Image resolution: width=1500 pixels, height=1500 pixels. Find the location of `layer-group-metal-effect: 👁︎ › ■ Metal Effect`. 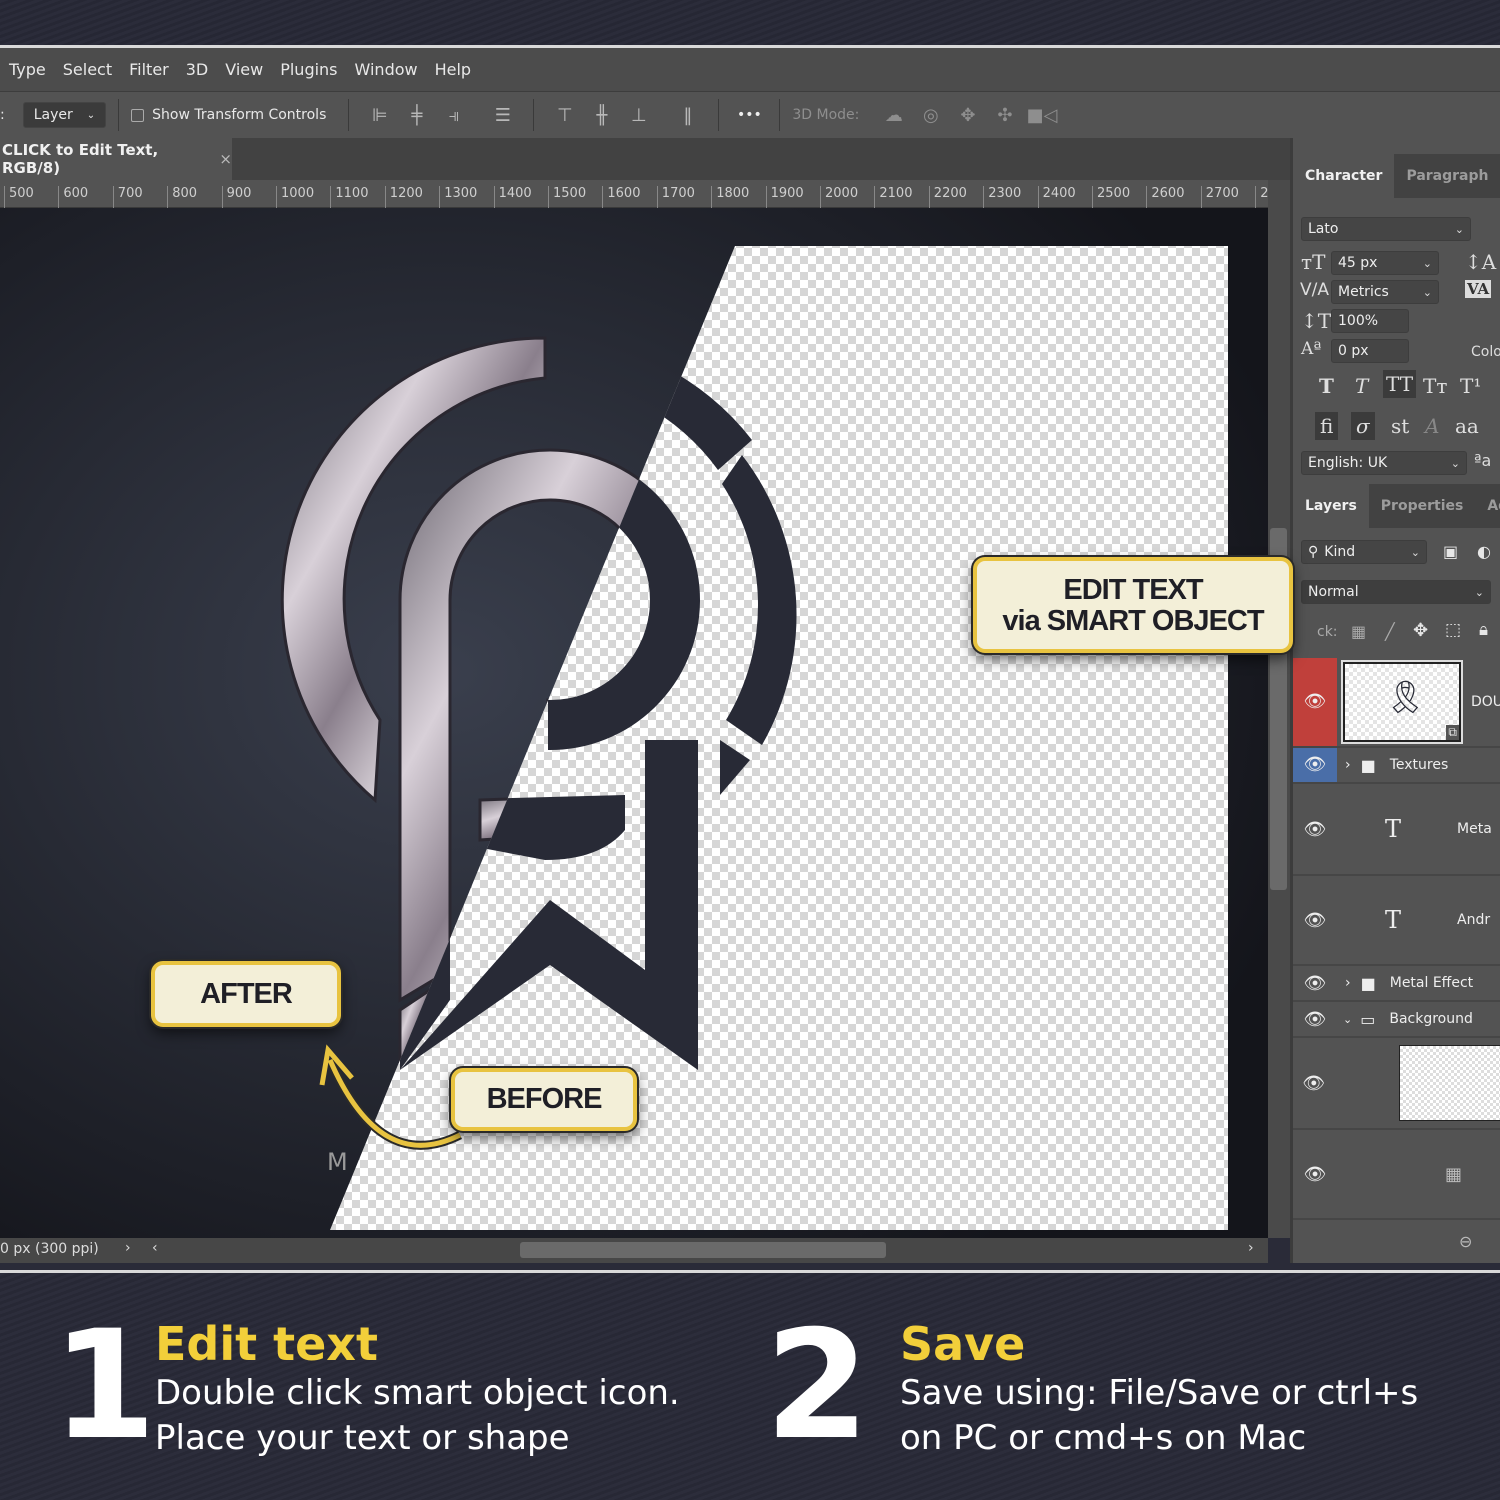

layer-group-metal-effect: 👁︎ › ■ Metal Effect is located at coordinates (1396, 984).